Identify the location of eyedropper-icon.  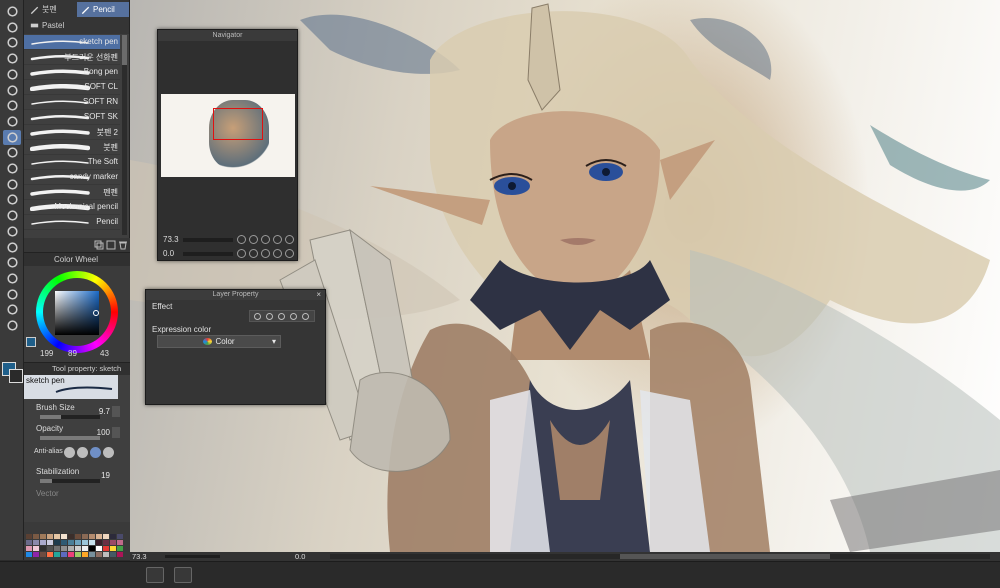
(12, 90).